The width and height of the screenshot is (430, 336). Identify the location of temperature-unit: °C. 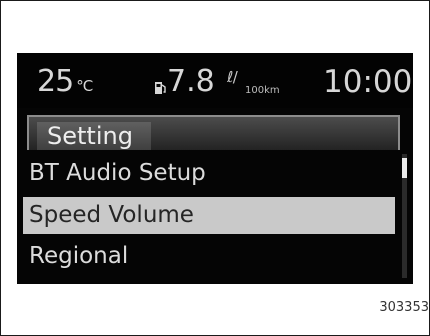
(84, 86).